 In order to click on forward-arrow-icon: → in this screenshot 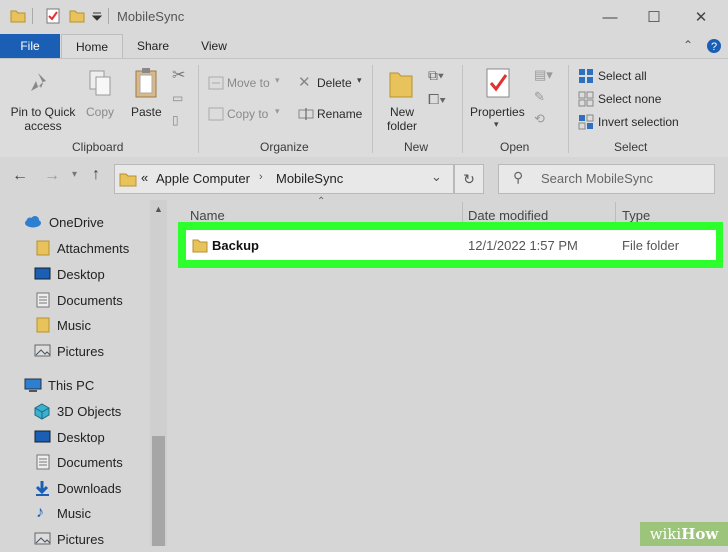, I will do `click(52, 176)`.